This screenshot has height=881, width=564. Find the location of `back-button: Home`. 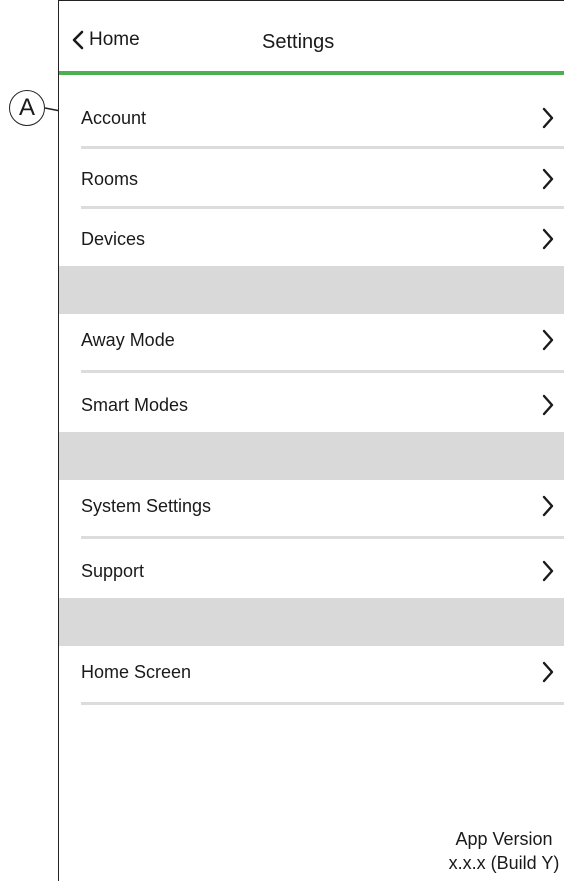

back-button: Home is located at coordinates (105, 40).